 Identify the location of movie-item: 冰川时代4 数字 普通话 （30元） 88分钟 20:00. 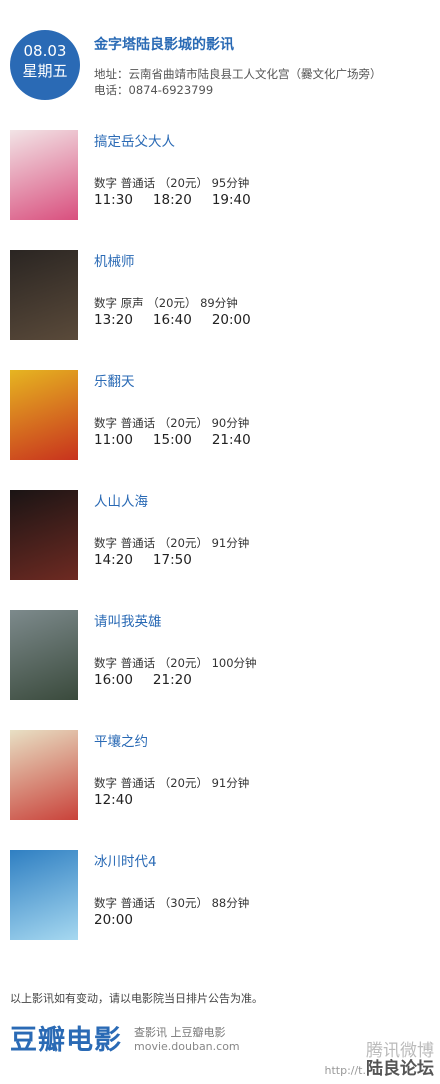
(220, 900).